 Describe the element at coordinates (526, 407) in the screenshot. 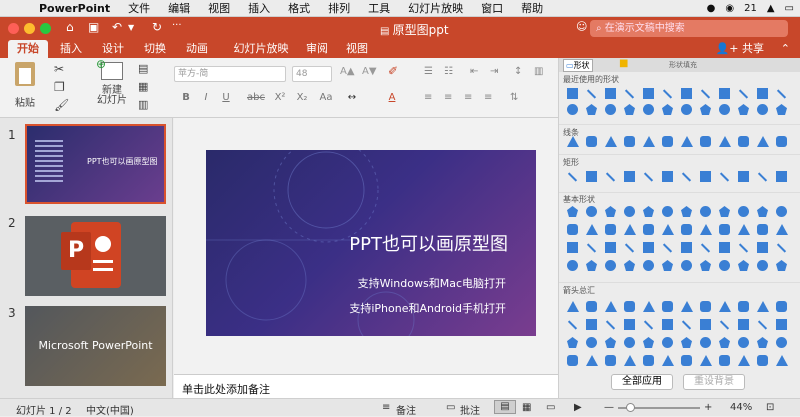

I see `sorter-view-icon: ▦` at that location.